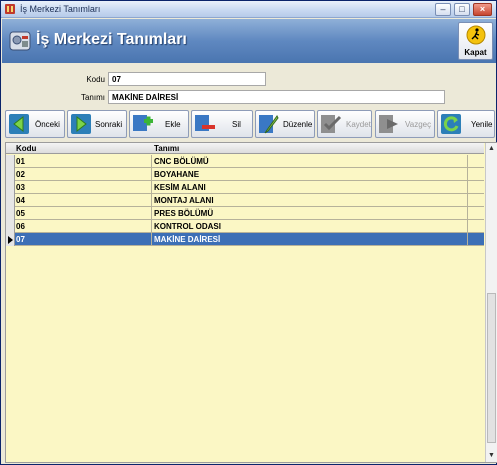 The image size is (497, 465). I want to click on cancel-button: Vazgeç, so click(405, 124).